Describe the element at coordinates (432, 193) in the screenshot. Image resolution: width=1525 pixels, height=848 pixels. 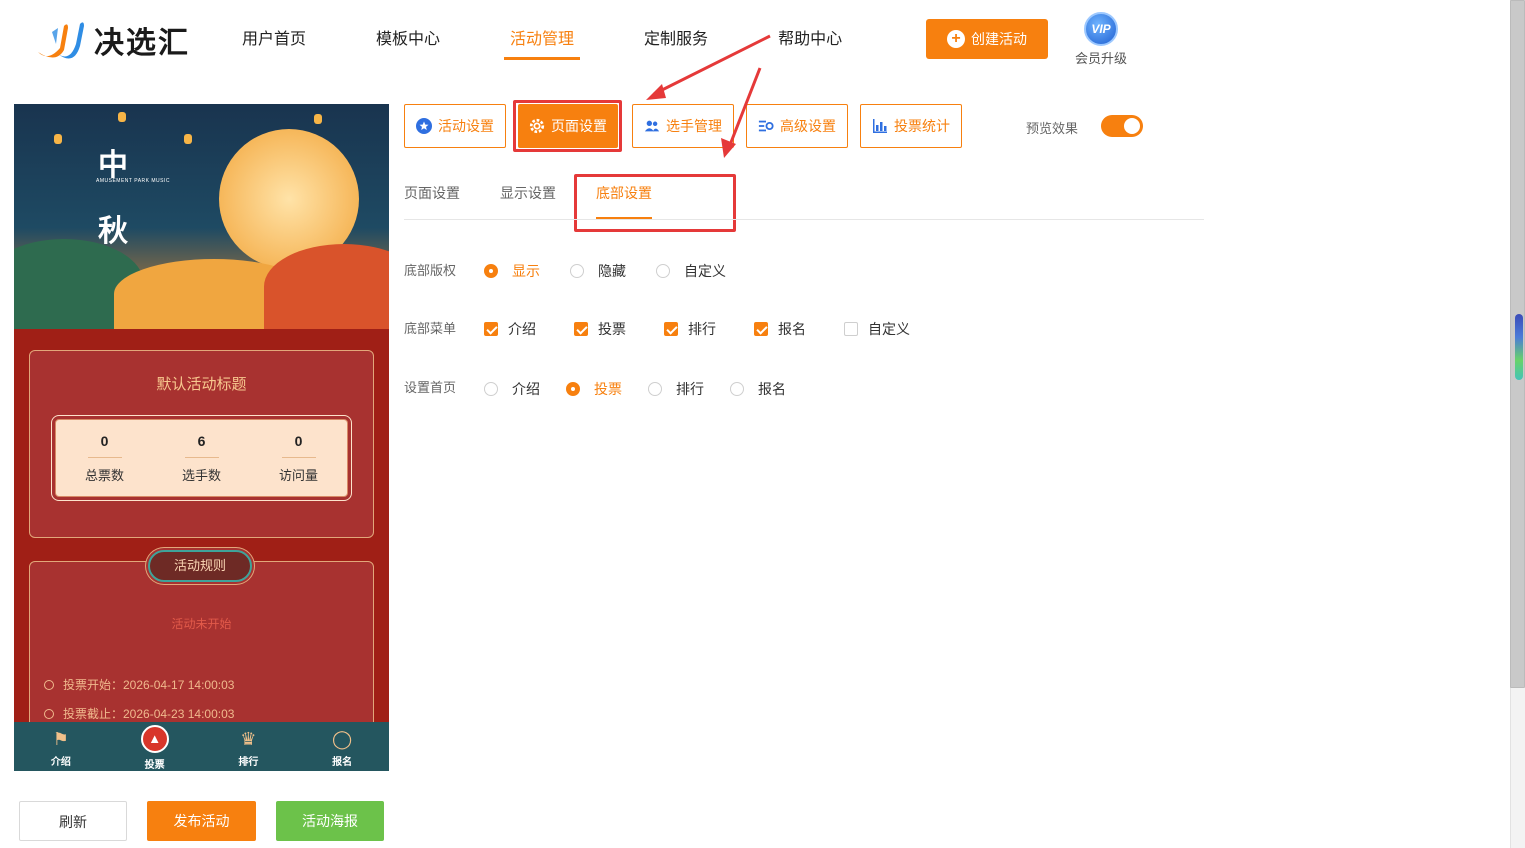
I see `tab-page-settings: 页面设置` at that location.